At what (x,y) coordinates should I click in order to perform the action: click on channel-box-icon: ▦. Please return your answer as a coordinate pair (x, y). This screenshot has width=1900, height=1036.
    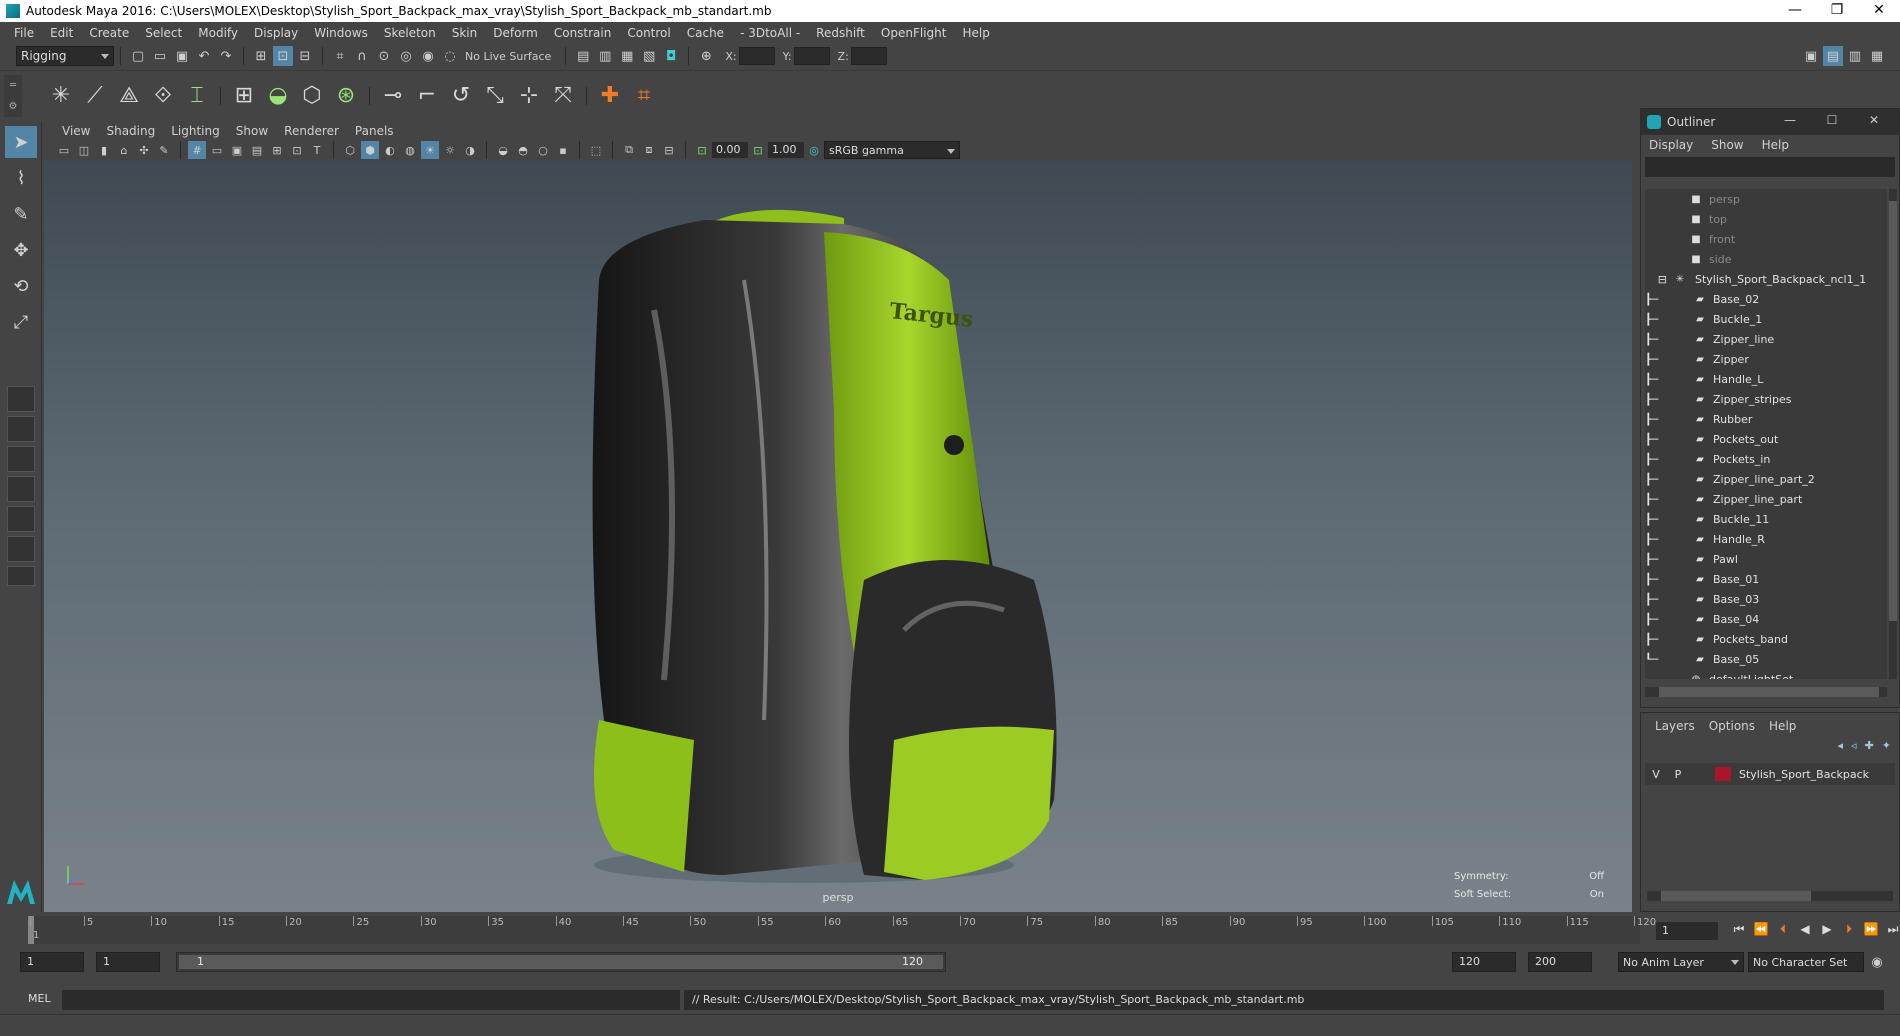
    Looking at the image, I should click on (1877, 56).